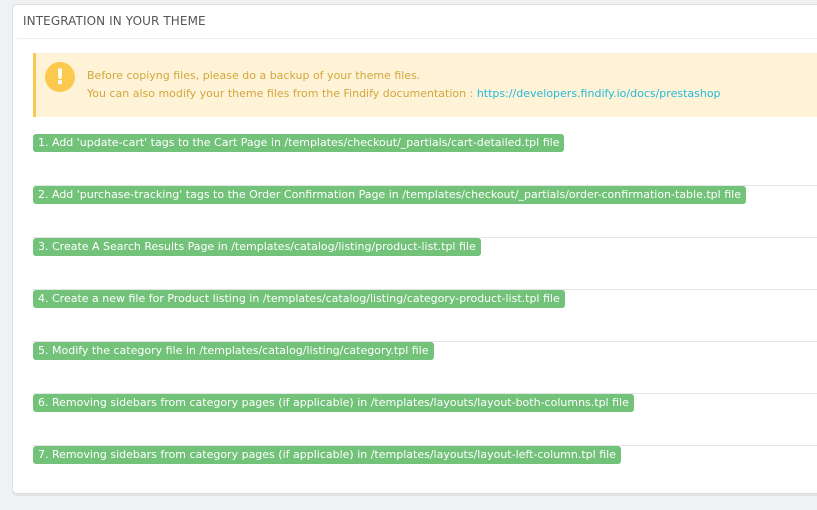 The image size is (817, 510). I want to click on panel-title: INTEGRATION IN YOUR THEME, so click(114, 21).